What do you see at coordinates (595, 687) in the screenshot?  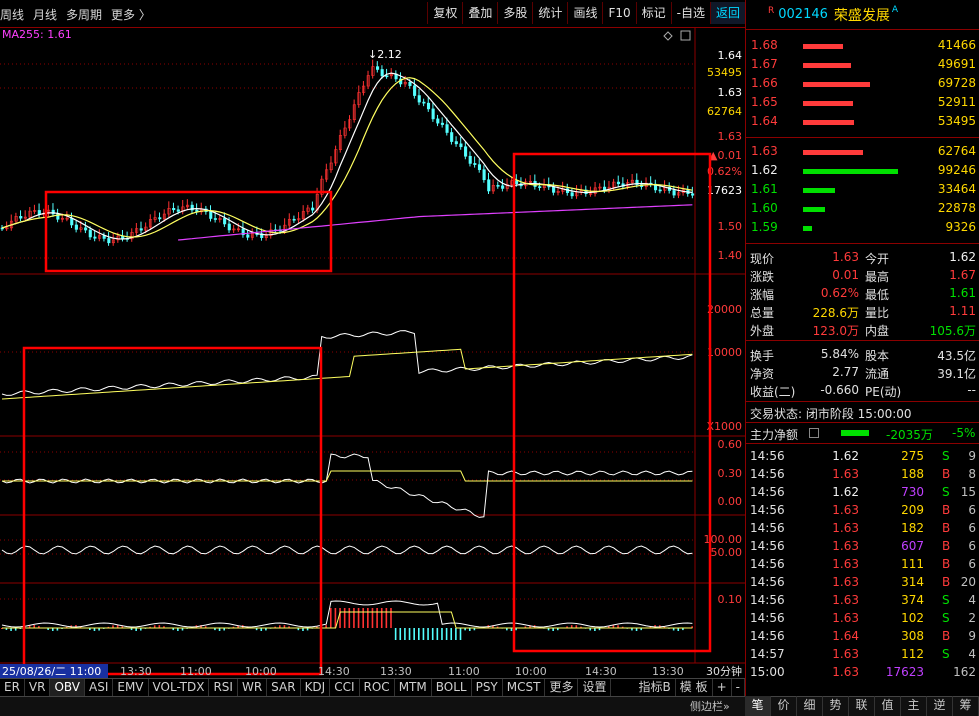 I see `indicator-tab-设置: 设置` at bounding box center [595, 687].